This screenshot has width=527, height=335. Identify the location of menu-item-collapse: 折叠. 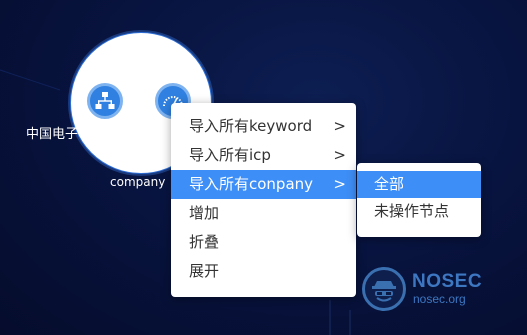
(263, 242).